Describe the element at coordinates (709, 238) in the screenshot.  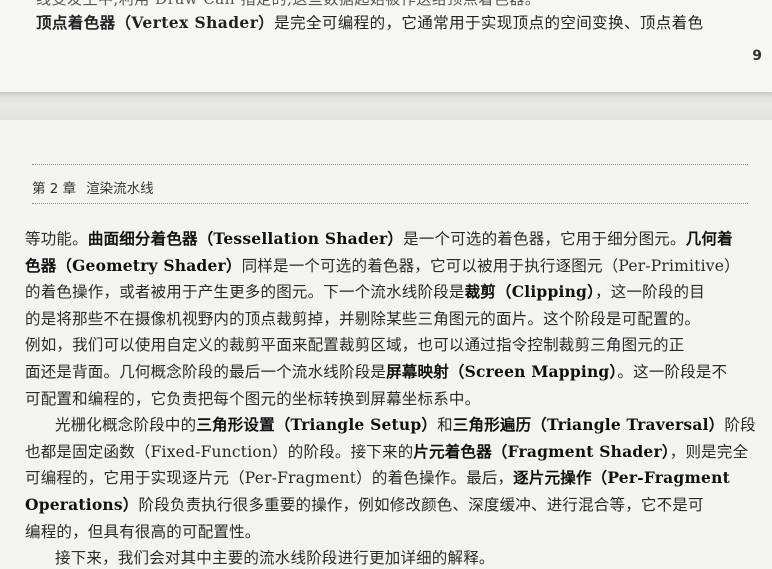
I see `bold-term: 几何着` at that location.